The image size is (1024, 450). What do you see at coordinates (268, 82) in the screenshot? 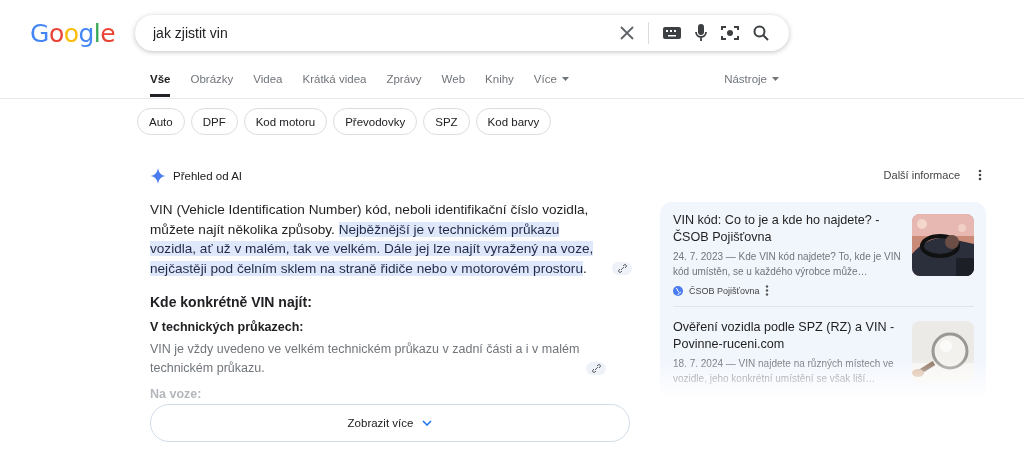
I see `tab: Videa` at bounding box center [268, 82].